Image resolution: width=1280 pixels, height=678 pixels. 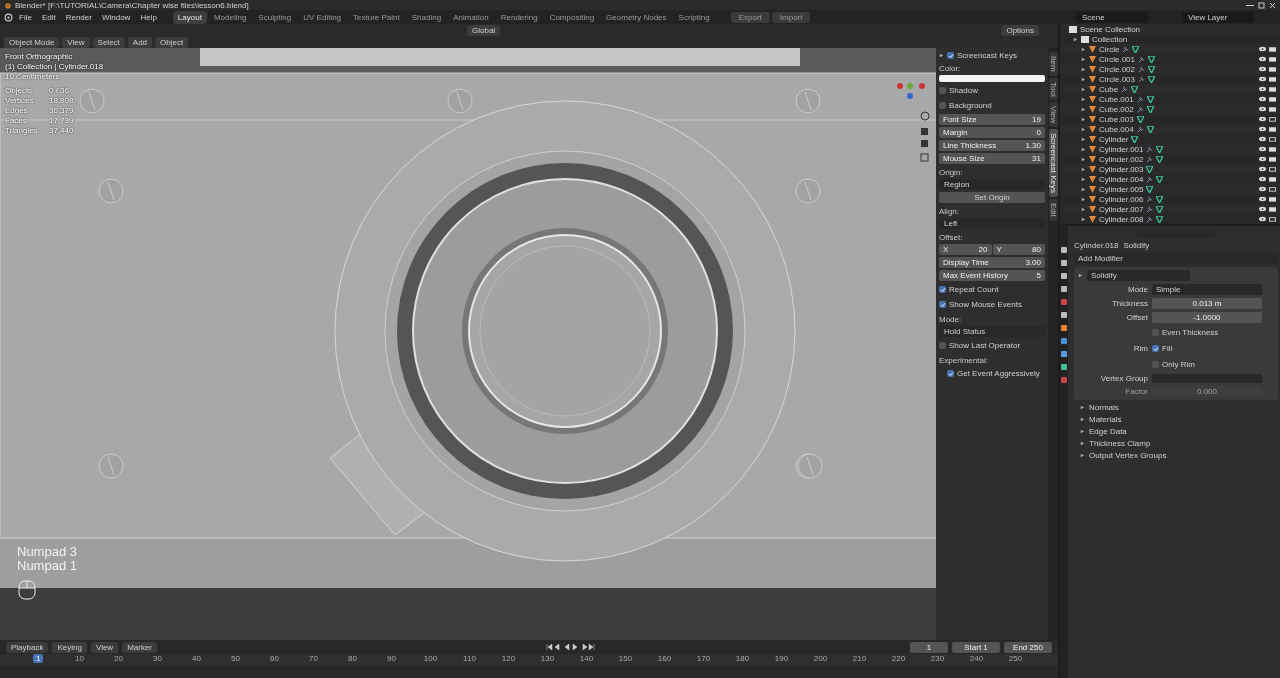 What do you see at coordinates (992, 184) in the screenshot?
I see `dropdown: Region` at bounding box center [992, 184].